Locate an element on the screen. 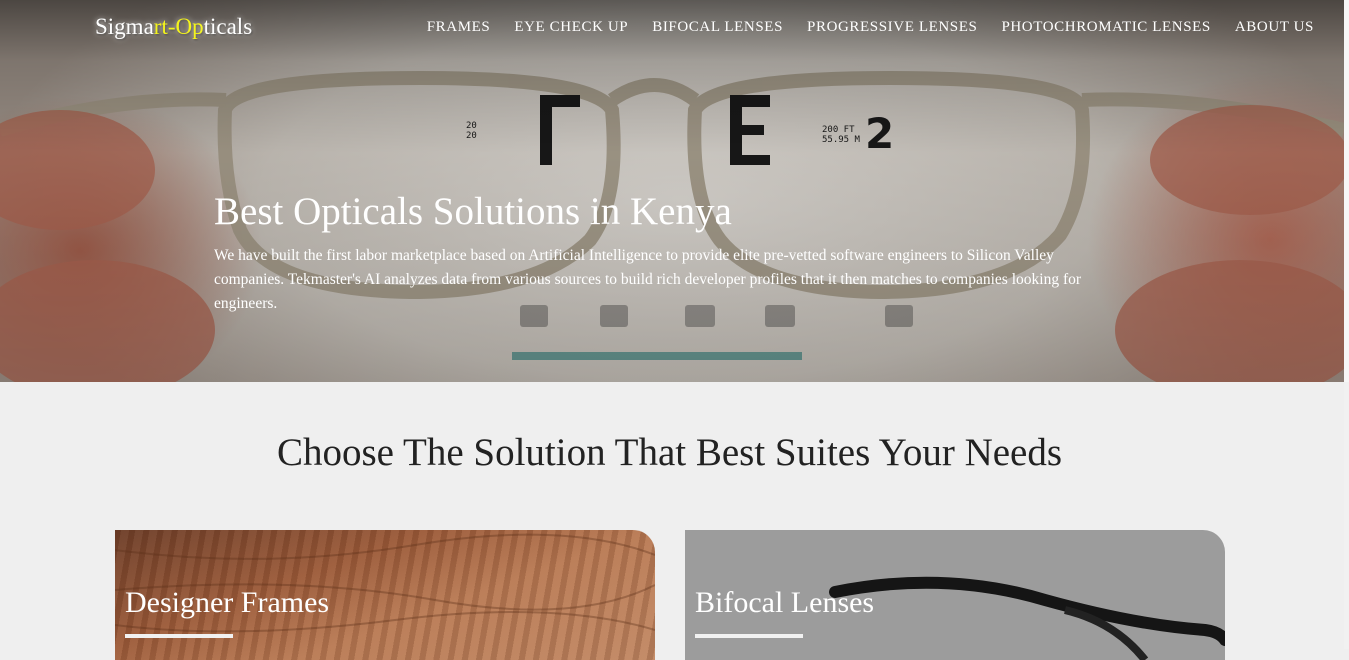 Image resolution: width=1349 pixels, height=660 pixels. solution-card-bifocal-lenses: Bifocal Lenses is located at coordinates (955, 595).